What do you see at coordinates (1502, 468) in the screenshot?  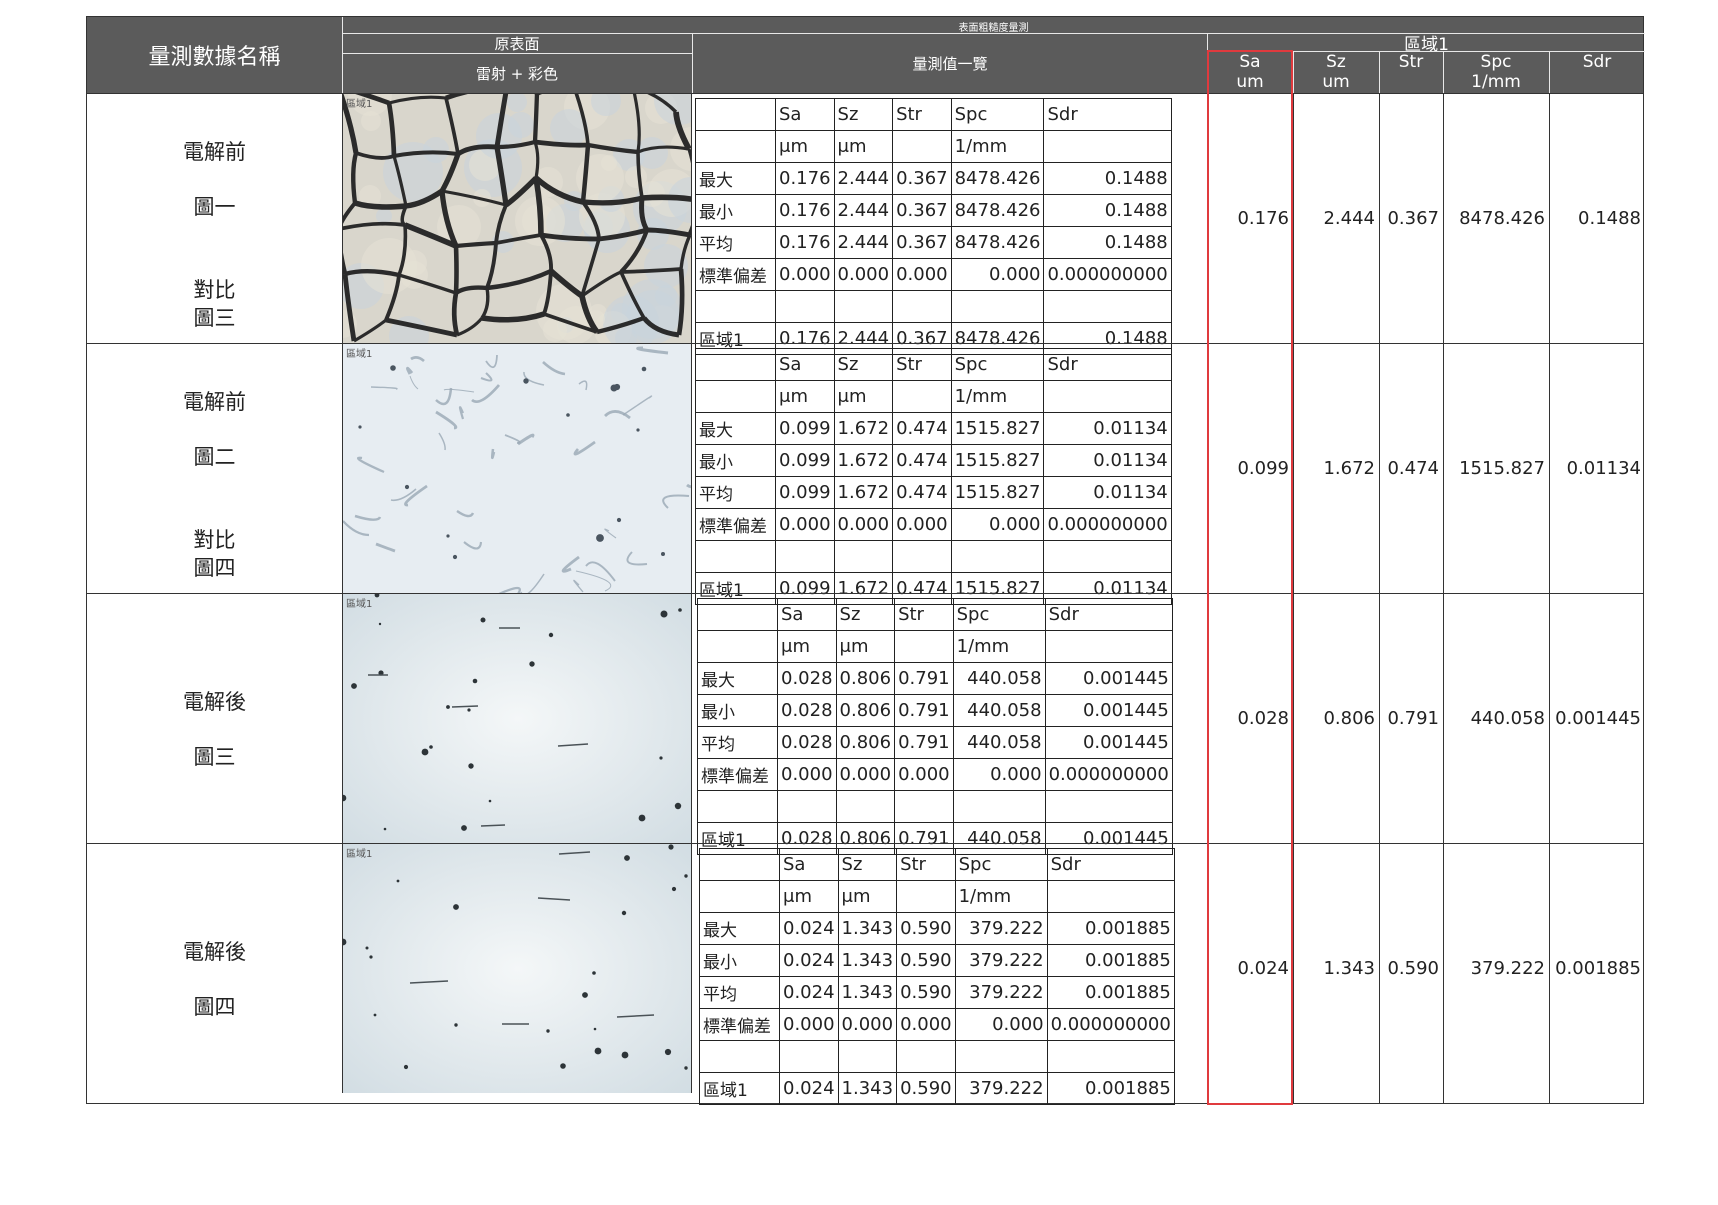 I see `summary-value-spc: 1515.827` at bounding box center [1502, 468].